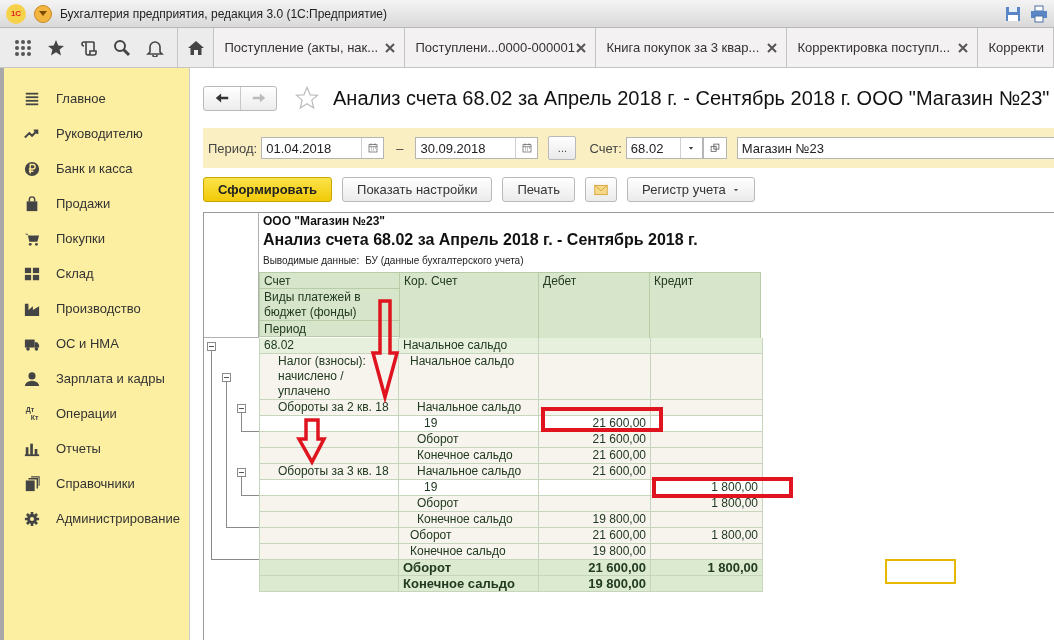 This screenshot has width=1054, height=640. Describe the element at coordinates (32, 378) in the screenshot. I see `person-icon` at that location.